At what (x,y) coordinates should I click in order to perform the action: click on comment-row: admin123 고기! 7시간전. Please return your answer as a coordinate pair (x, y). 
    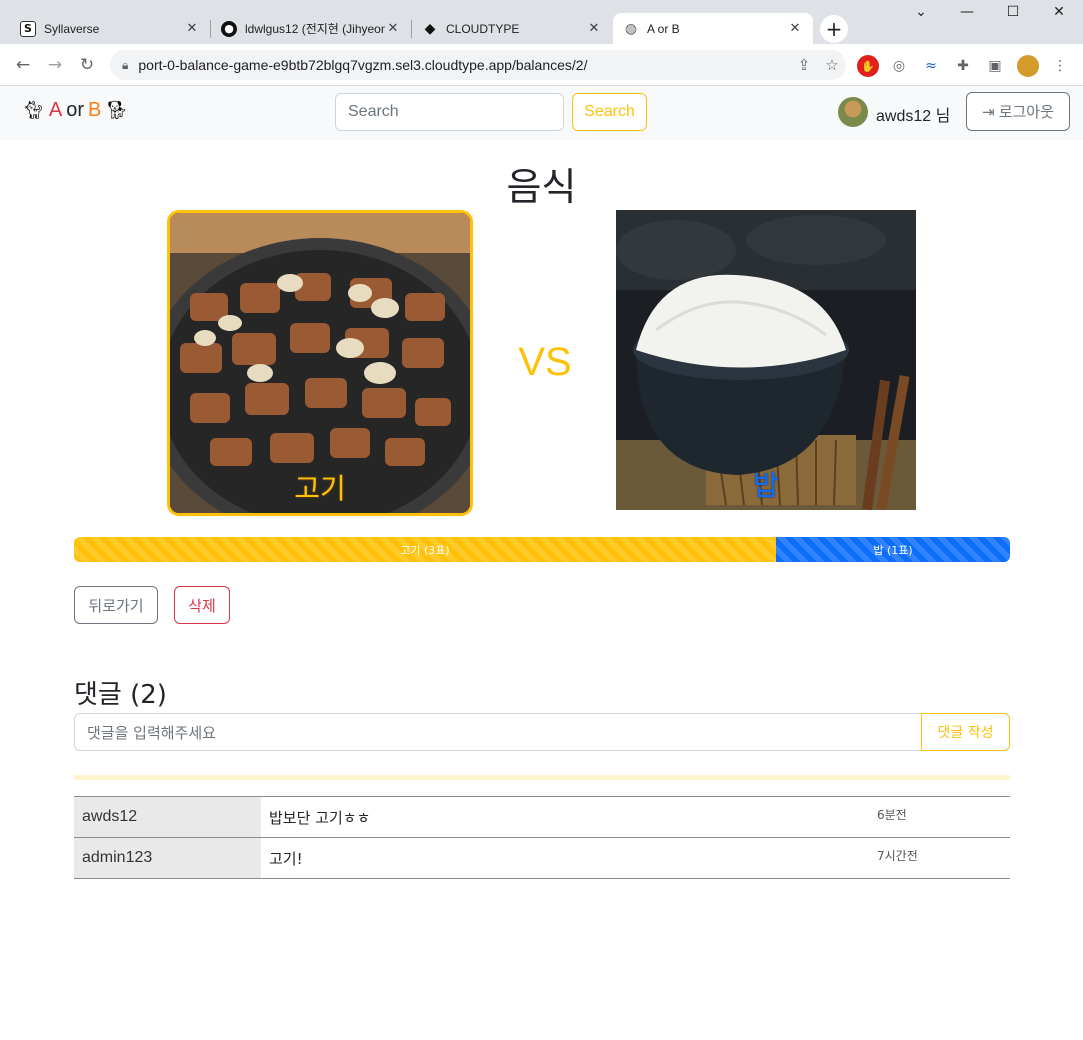
    Looking at the image, I should click on (542, 858).